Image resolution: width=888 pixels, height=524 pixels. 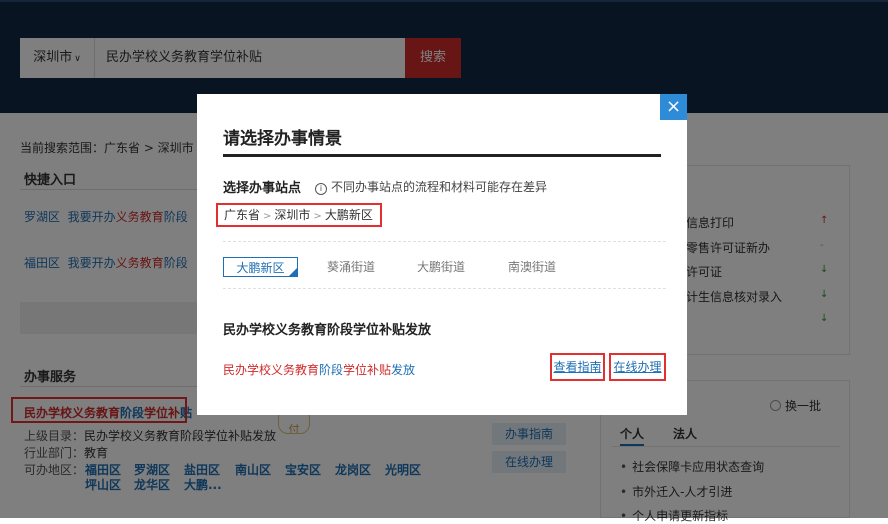 I want to click on station-info: i 不同办事站点的流程和材料可能存在差异, so click(x=431, y=186).